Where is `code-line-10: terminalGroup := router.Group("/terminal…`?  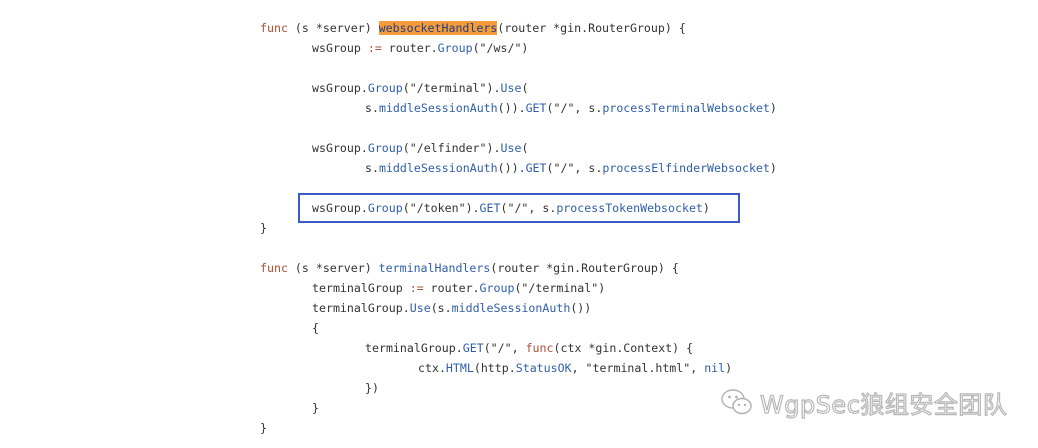 code-line-10: terminalGroup := router.Group("/terminal… is located at coordinates (459, 288).